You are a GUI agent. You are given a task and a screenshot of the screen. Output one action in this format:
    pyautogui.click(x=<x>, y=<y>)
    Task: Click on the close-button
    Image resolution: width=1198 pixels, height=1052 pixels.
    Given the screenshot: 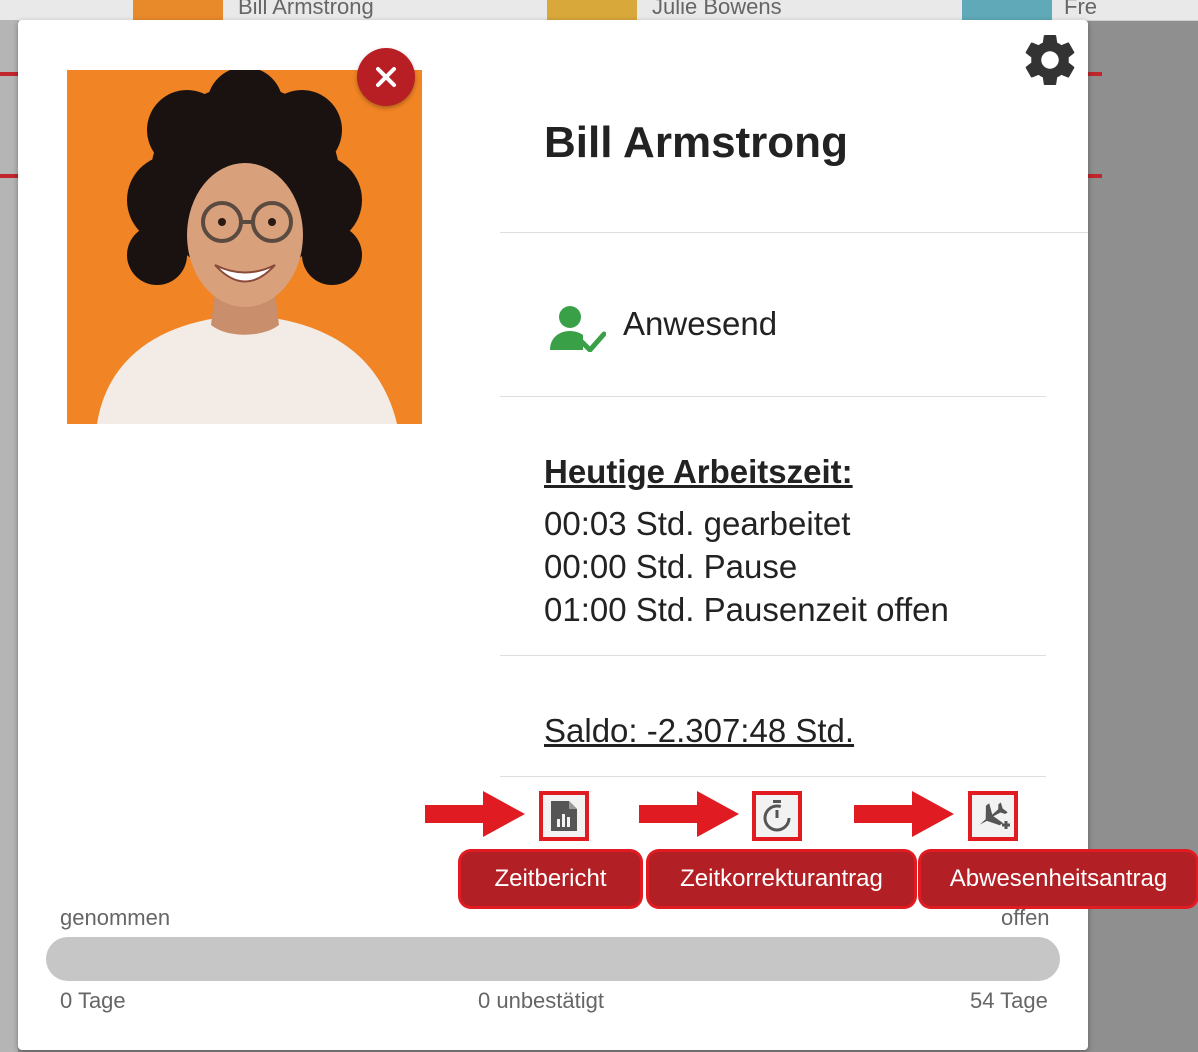 What is the action you would take?
    pyautogui.click(x=386, y=77)
    